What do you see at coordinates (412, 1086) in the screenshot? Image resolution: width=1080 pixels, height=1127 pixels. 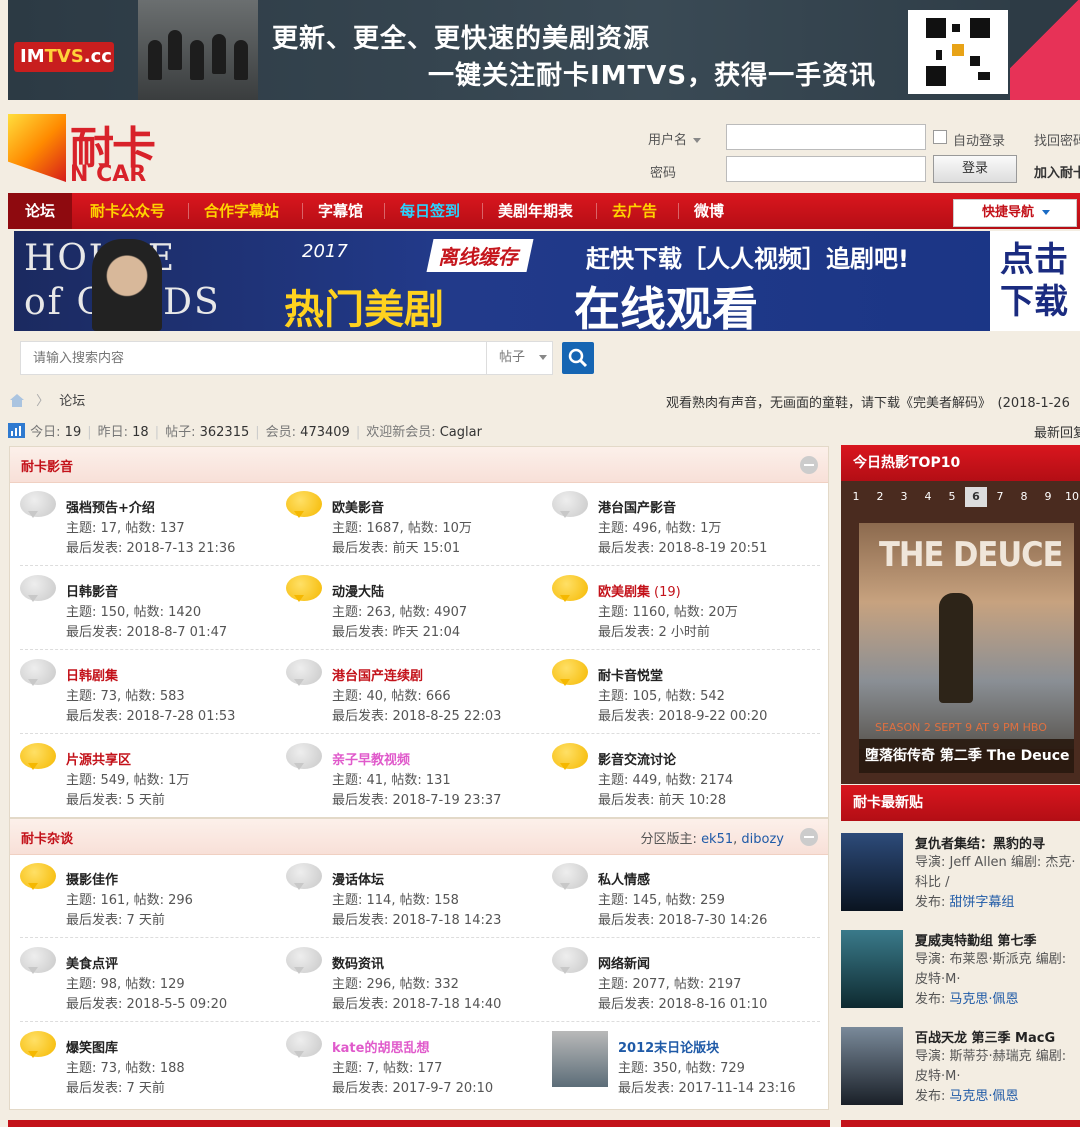 I see `forum-last-post: 最后发表: 2017-9-7 20:10` at bounding box center [412, 1086].